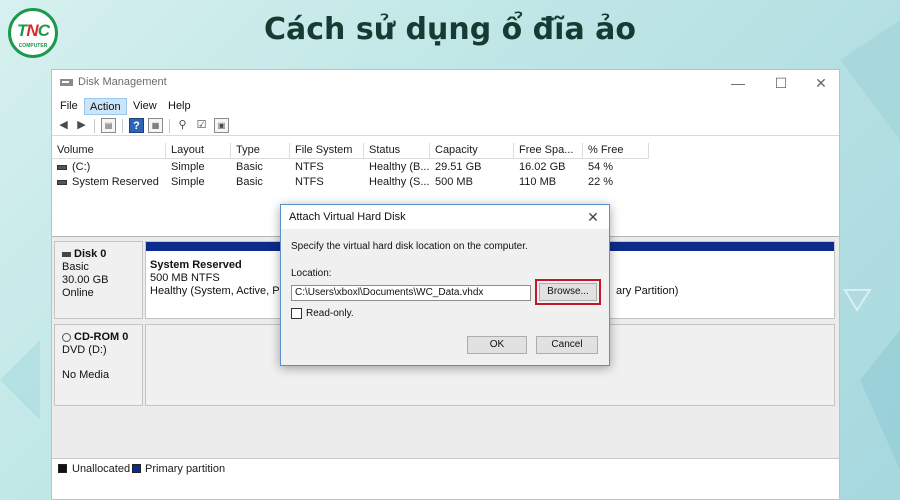  What do you see at coordinates (145, 106) in the screenshot?
I see `menu-view: View` at bounding box center [145, 106].